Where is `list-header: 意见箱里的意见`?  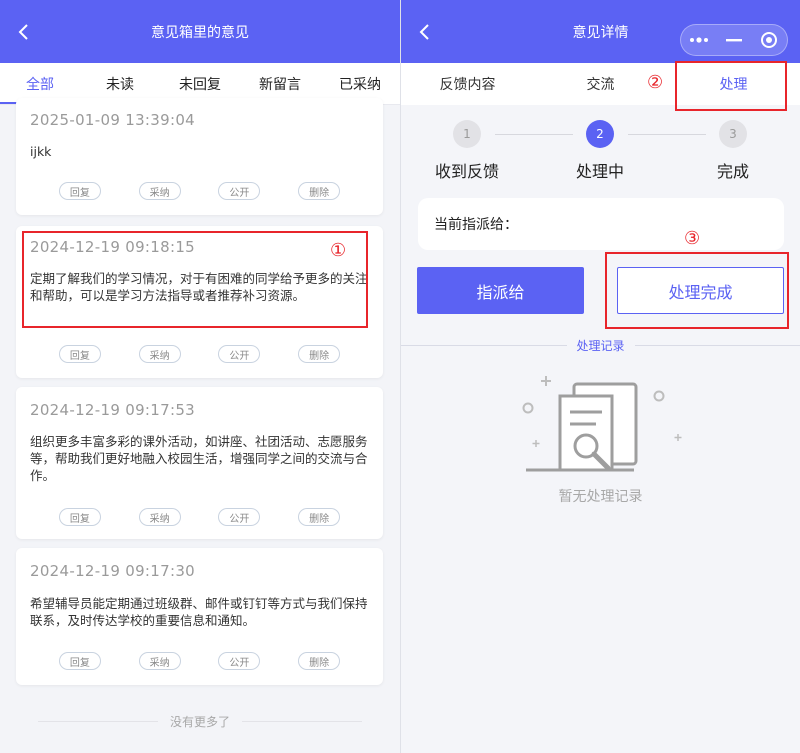 list-header: 意见箱里的意见 is located at coordinates (200, 31).